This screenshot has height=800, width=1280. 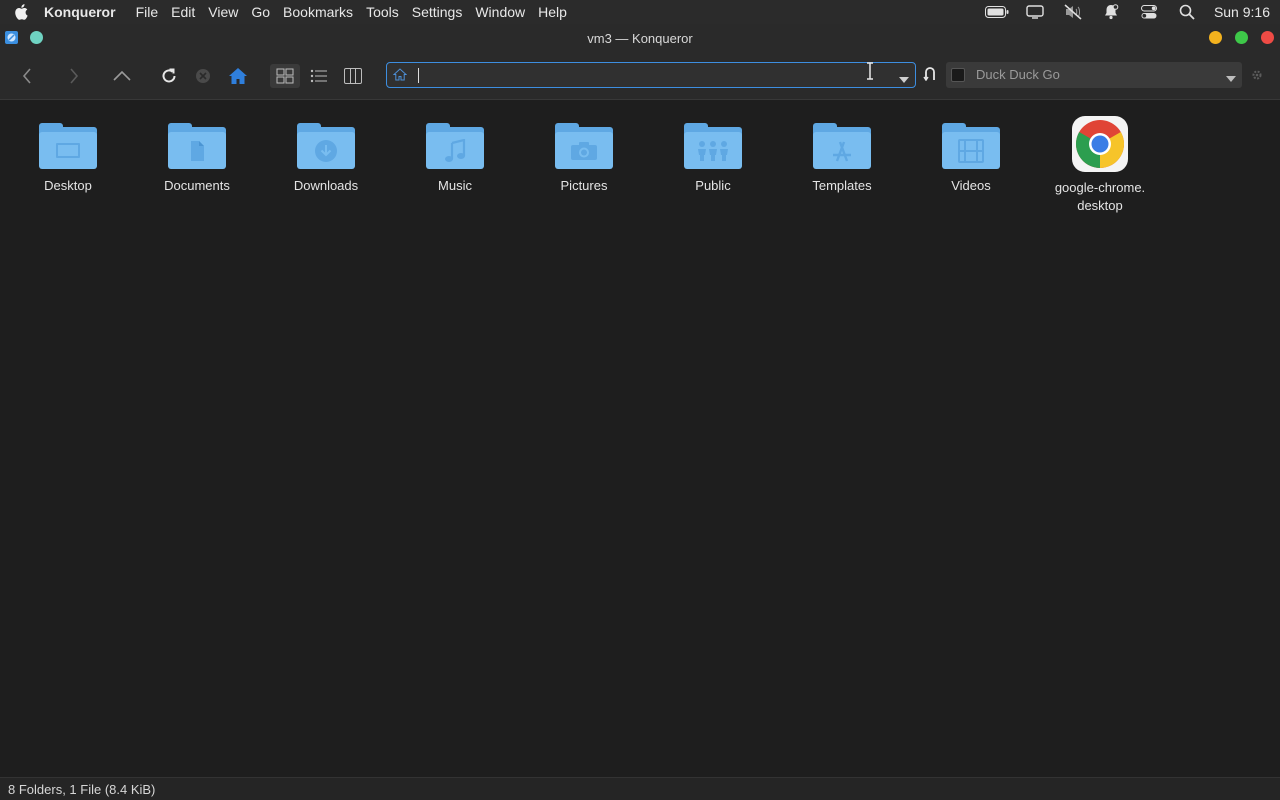 I want to click on desktop-folder-icon, so click(x=68, y=147).